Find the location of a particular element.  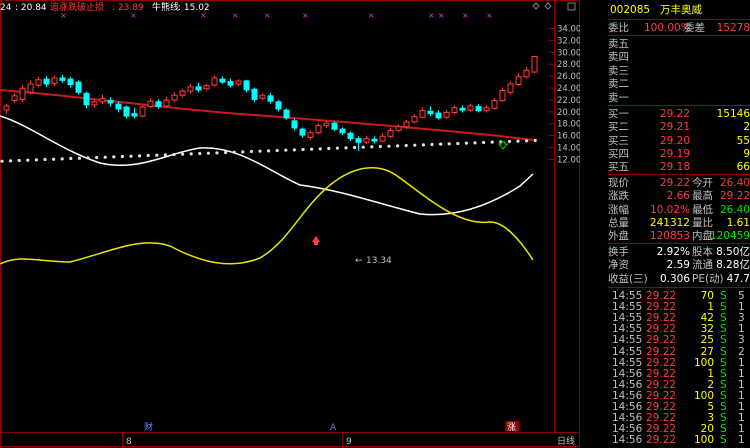

indicator-ma2-value: : 23.89 is located at coordinates (128, 8).